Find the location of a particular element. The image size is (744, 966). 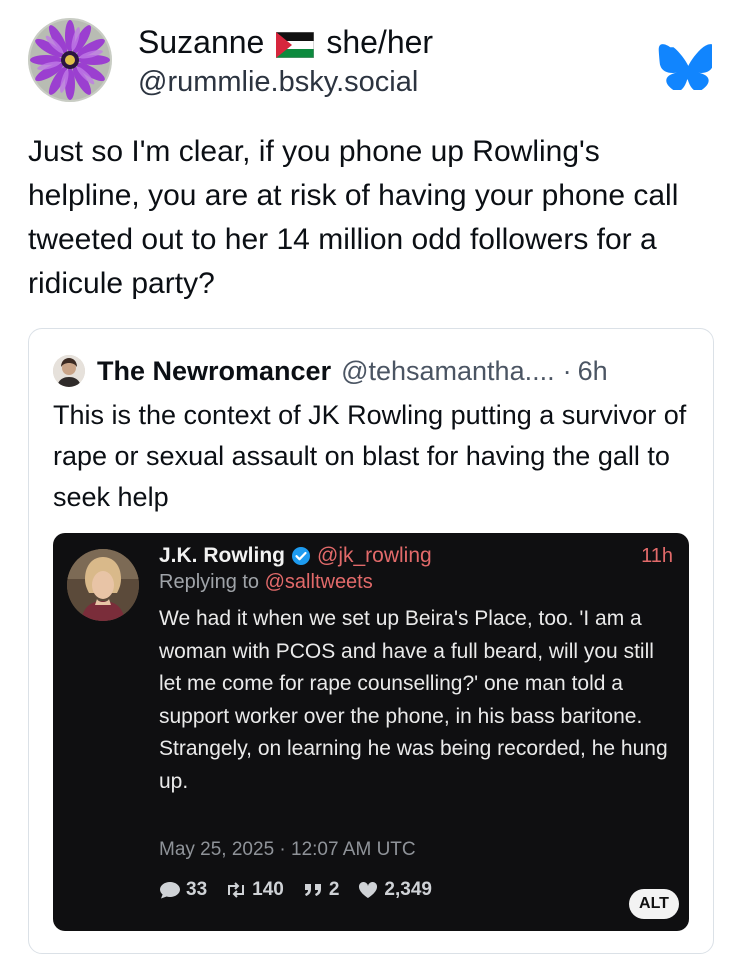

replying-prefix: Replying to is located at coordinates (212, 582).